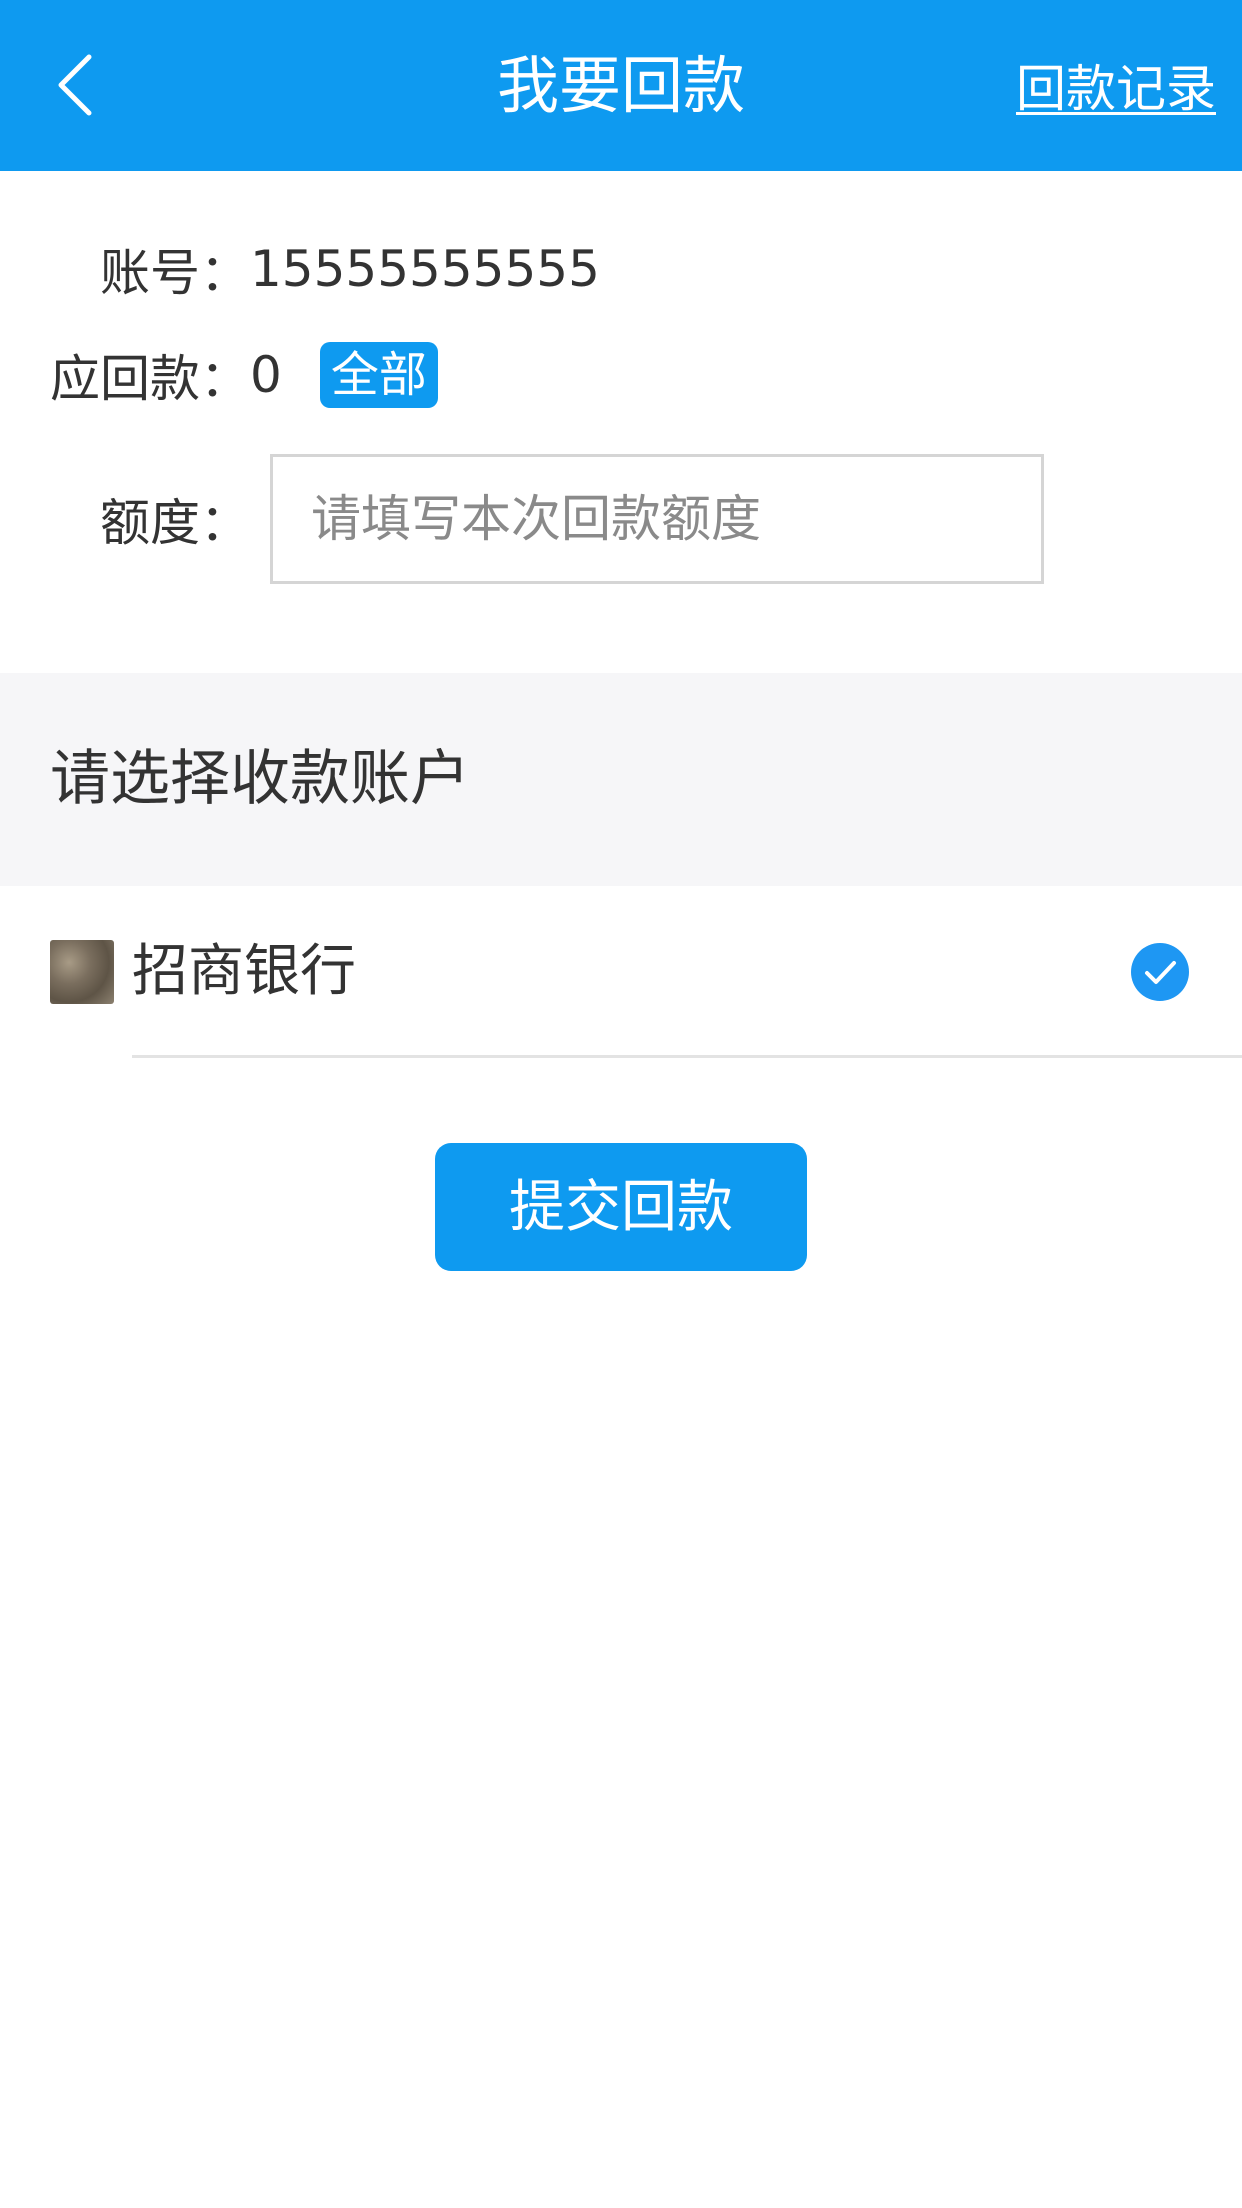 This screenshot has width=1242, height=2208. What do you see at coordinates (687, 1056) in the screenshot?
I see `divider` at bounding box center [687, 1056].